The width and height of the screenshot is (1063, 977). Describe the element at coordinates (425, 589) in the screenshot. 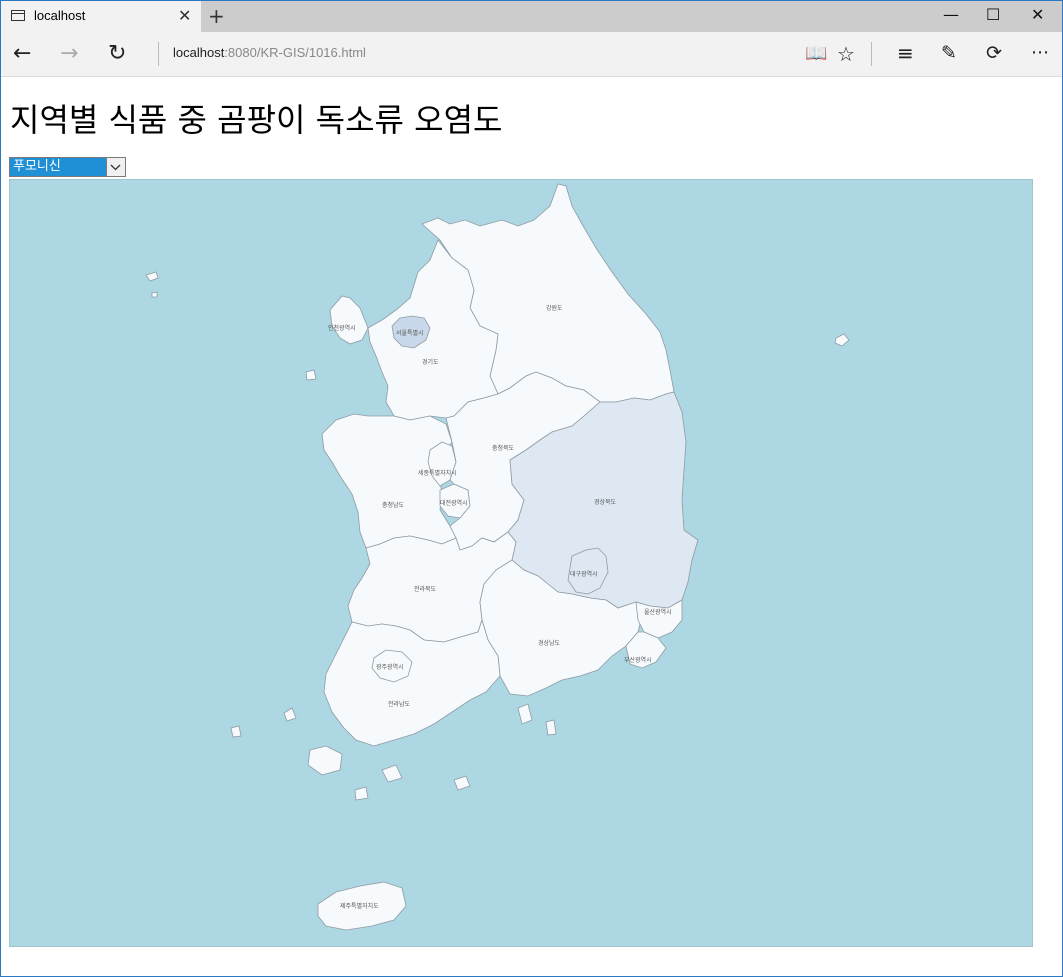

I see `label-jeonbuk: 전라북도` at that location.